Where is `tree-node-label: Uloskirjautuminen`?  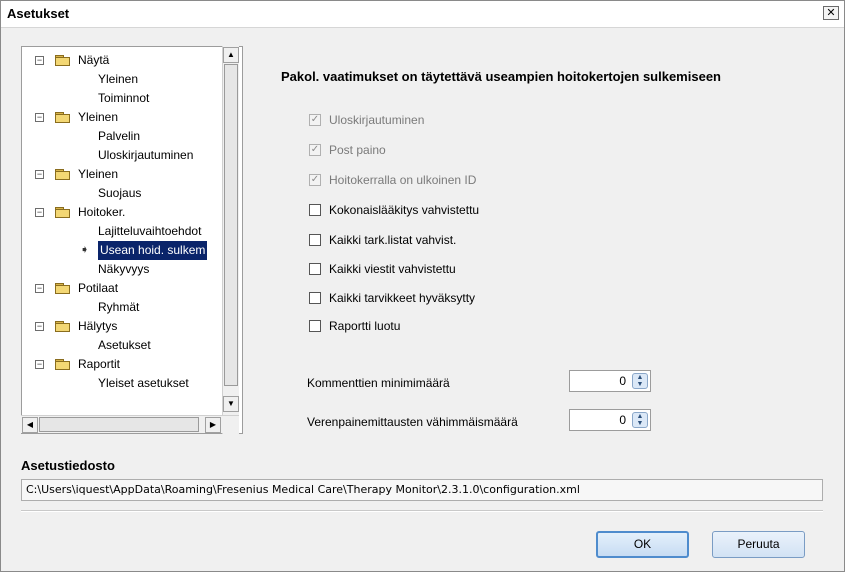
tree-node-label: Uloskirjautuminen is located at coordinates (146, 155).